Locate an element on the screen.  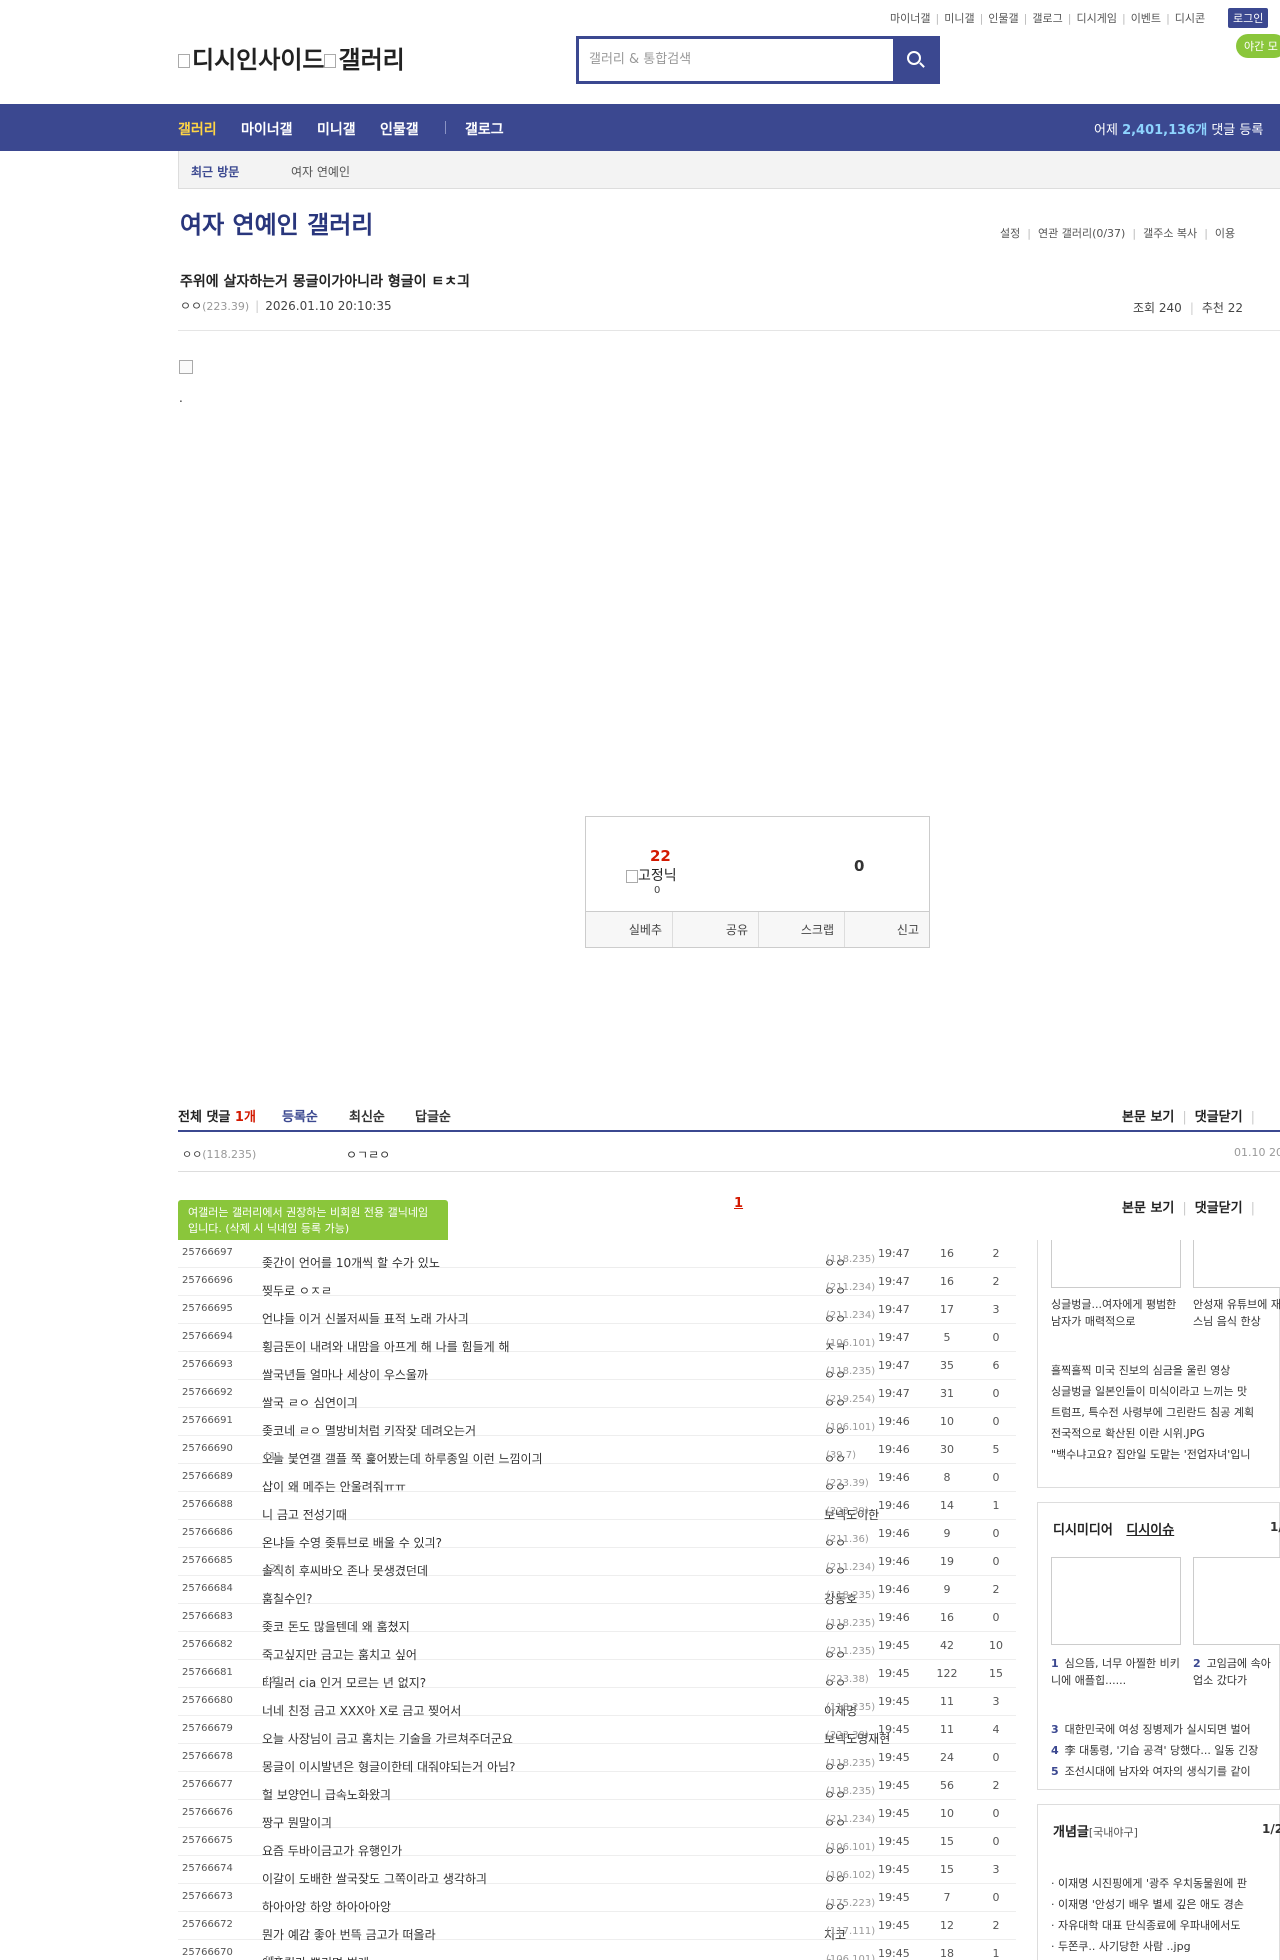
recent-visit-label: 최근 방문 is located at coordinates (215, 171).